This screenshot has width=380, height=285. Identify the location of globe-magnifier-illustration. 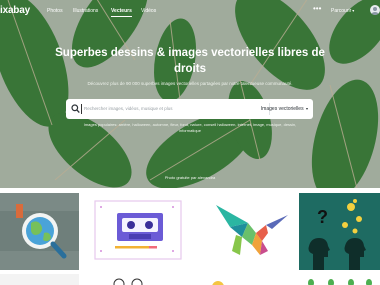
(39, 231).